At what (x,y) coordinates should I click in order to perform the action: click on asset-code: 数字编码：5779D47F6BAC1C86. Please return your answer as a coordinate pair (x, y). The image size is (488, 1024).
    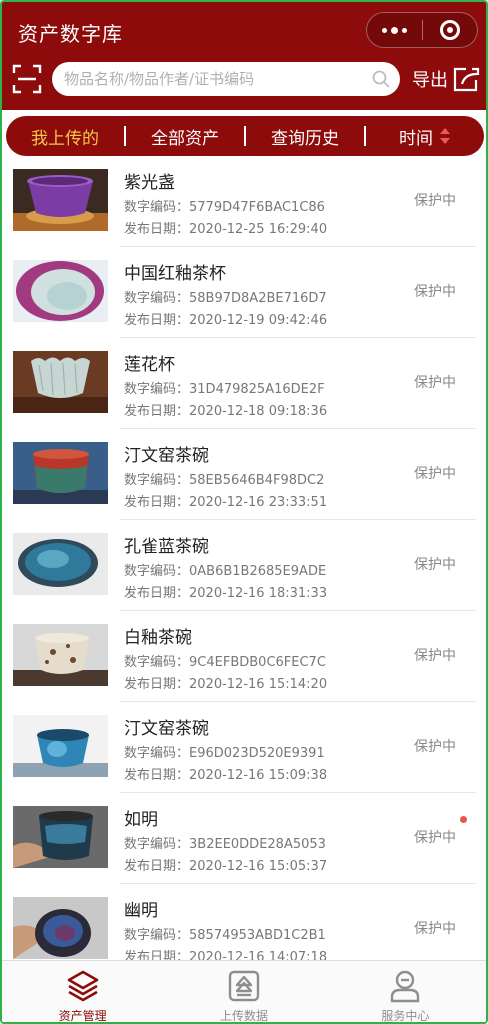
    Looking at the image, I should click on (224, 205).